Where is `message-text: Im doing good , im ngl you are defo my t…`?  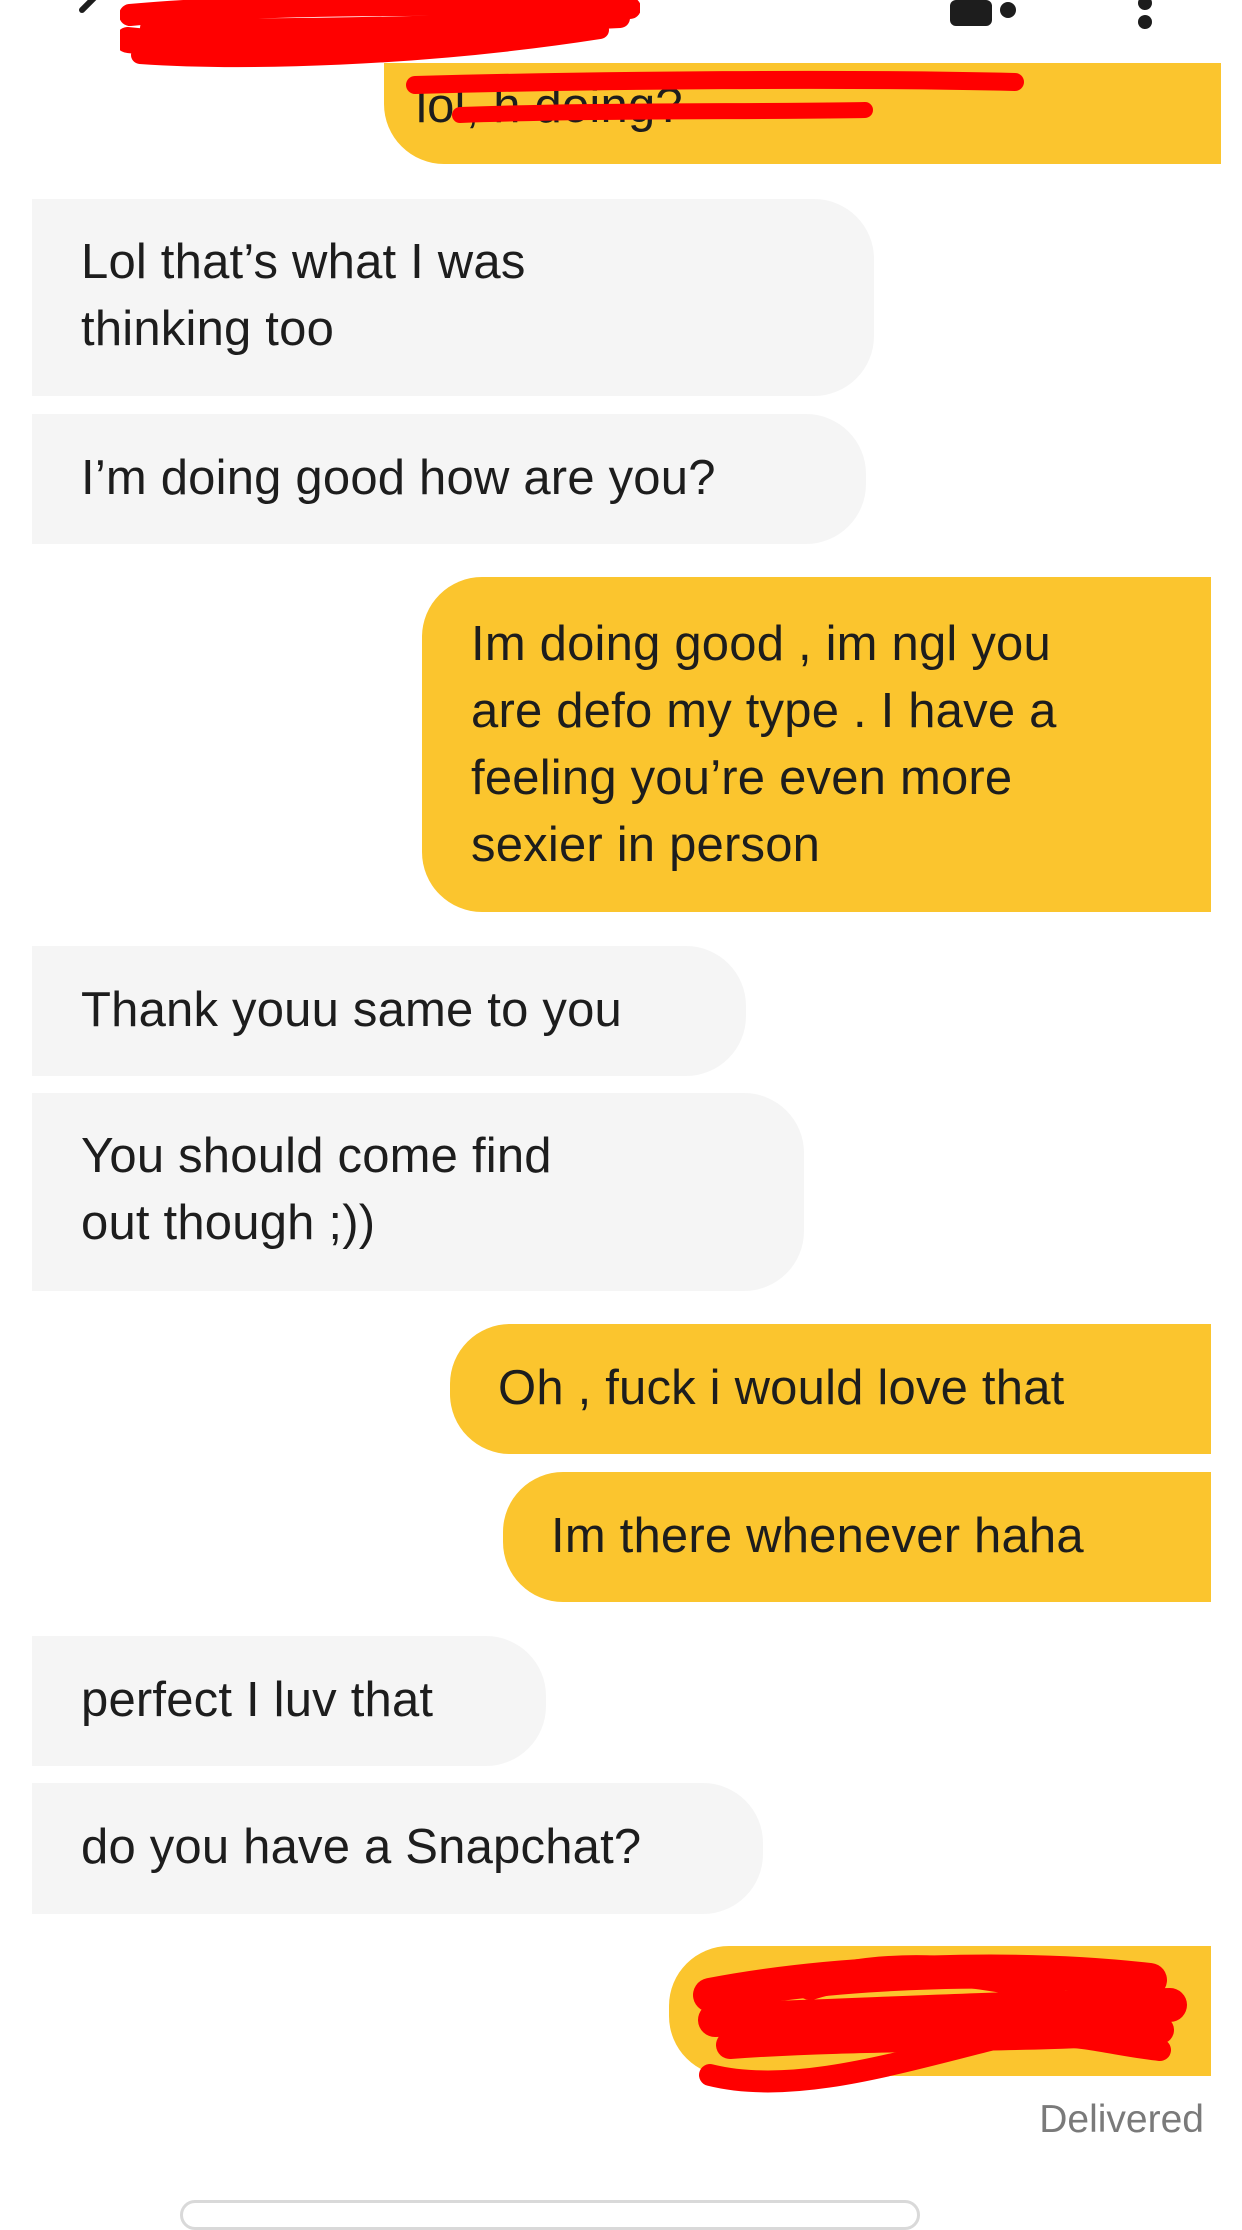
message-text: Im doing good , im ngl you are defo my t… is located at coordinates (764, 744).